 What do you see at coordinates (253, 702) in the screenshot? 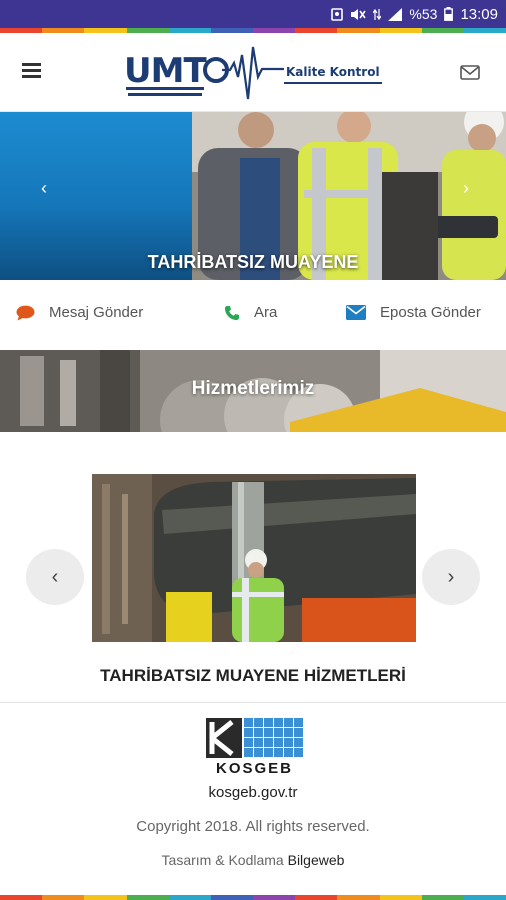
I see `footer-divider` at bounding box center [253, 702].